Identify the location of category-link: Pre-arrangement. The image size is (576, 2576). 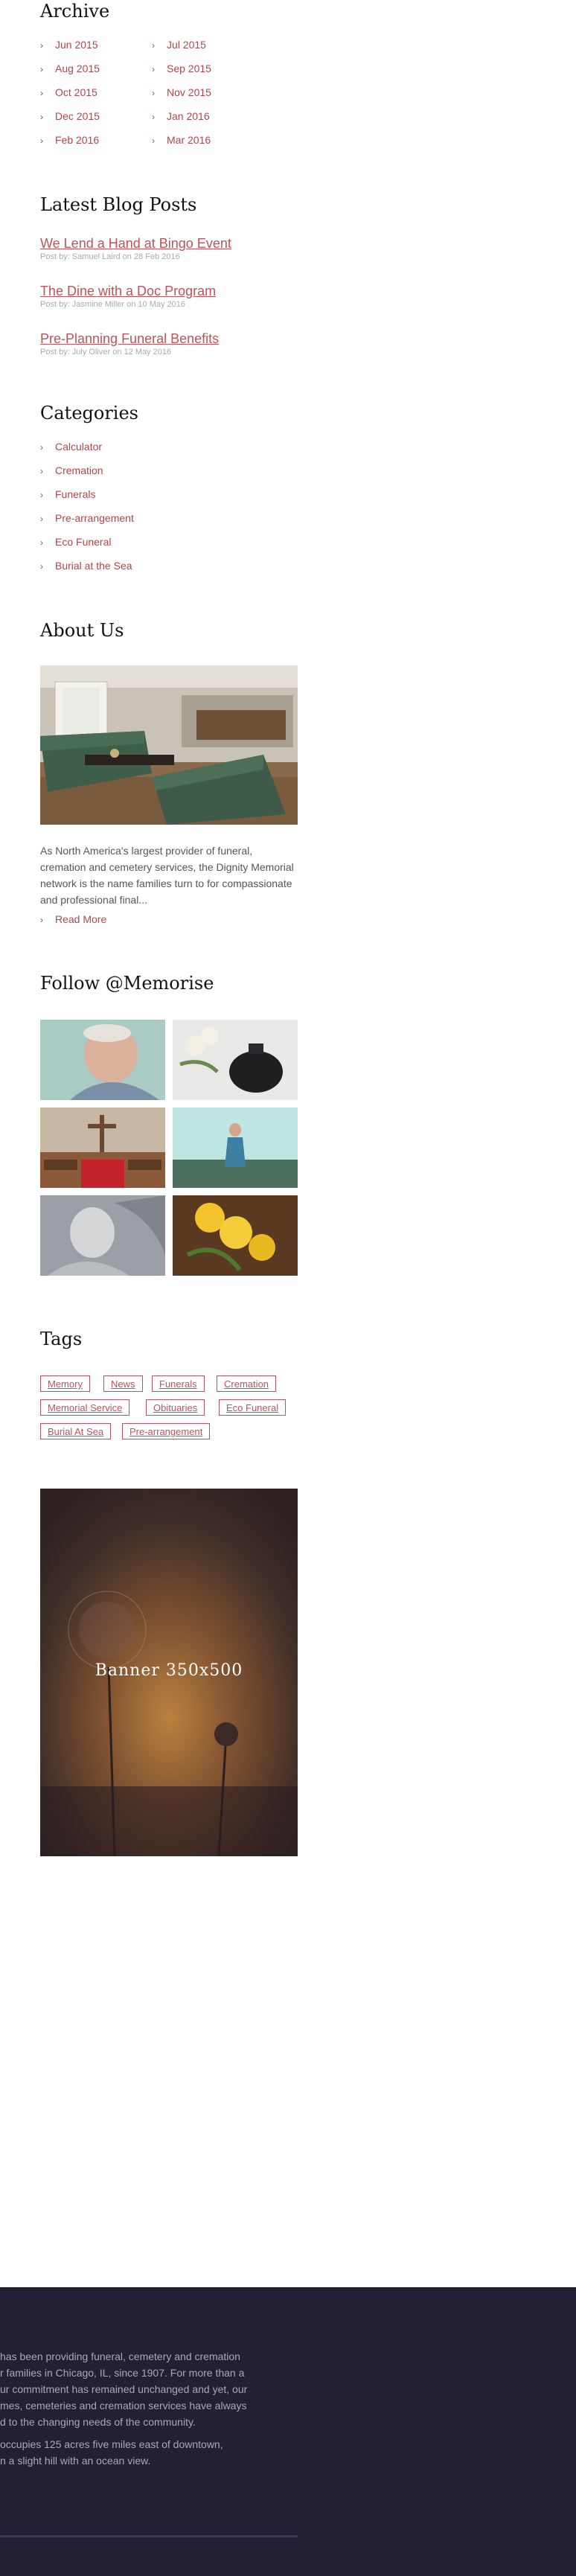
(94, 518).